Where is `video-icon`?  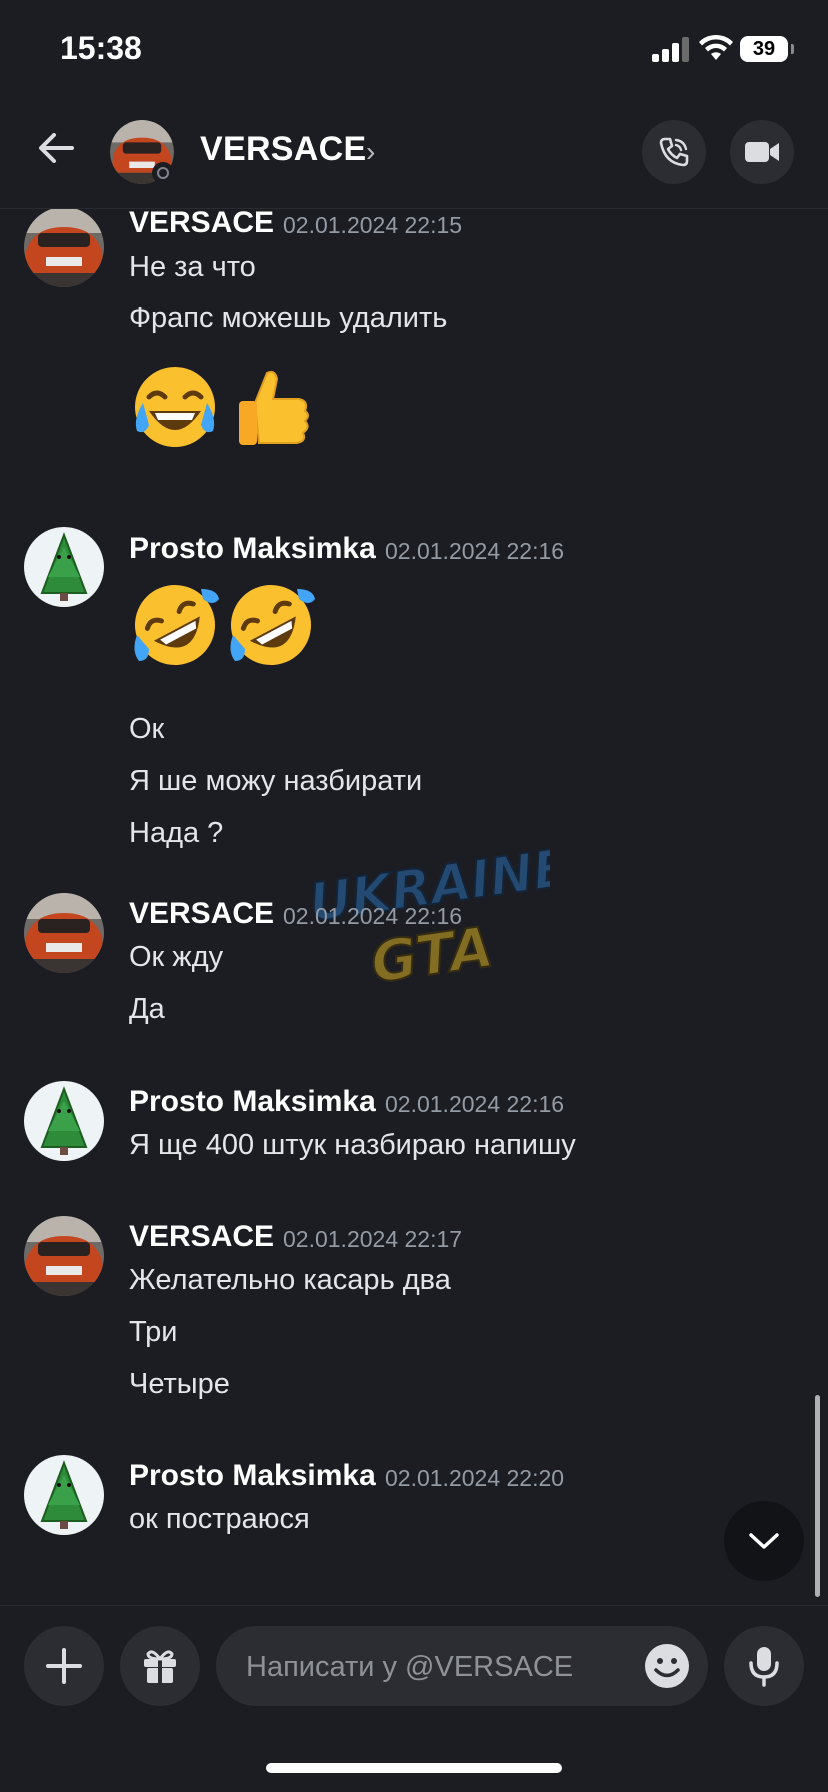
video-icon is located at coordinates (762, 152).